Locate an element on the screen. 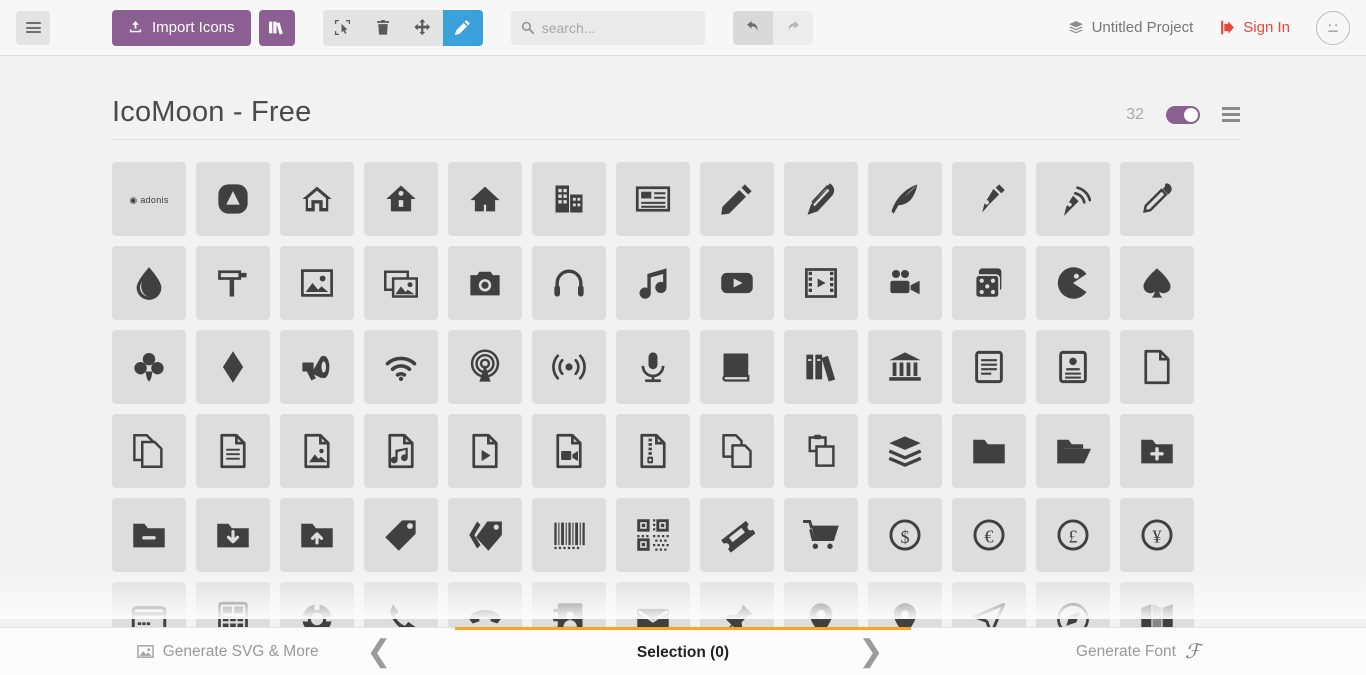 The width and height of the screenshot is (1366, 675). app-menu-button is located at coordinates (33, 27).